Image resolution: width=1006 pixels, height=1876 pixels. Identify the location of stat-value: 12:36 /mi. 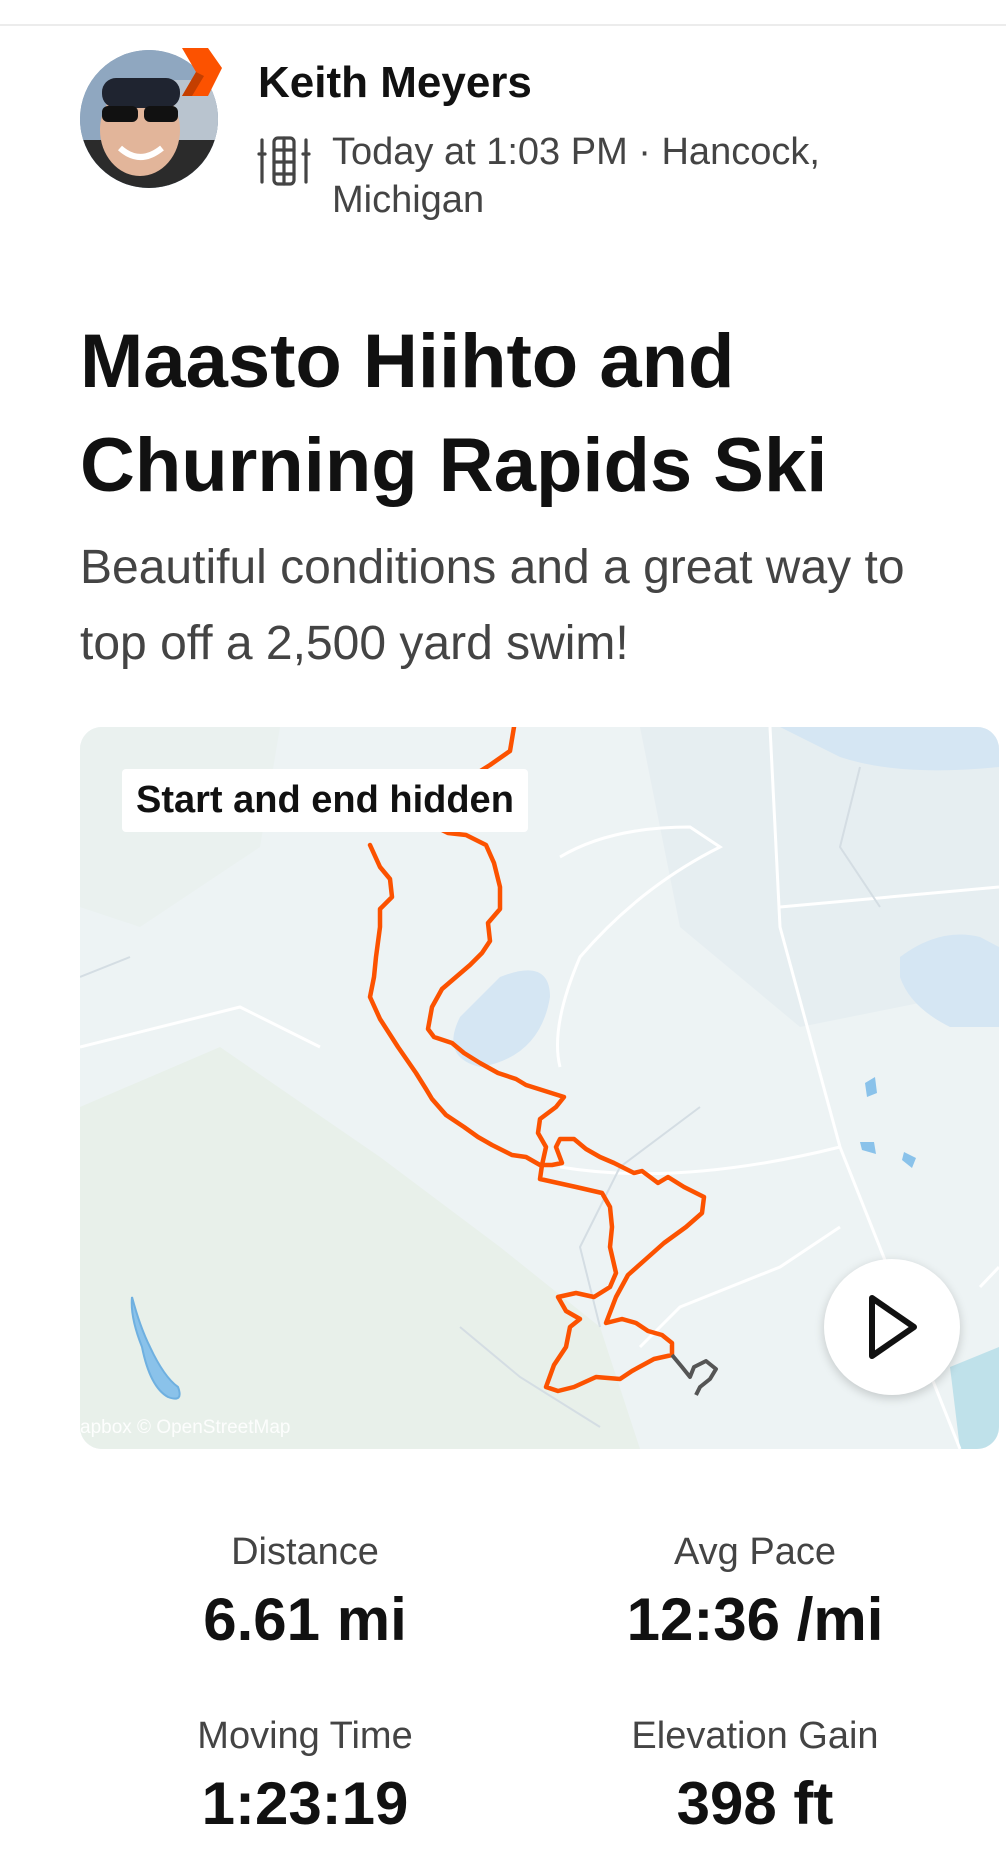
(755, 1619).